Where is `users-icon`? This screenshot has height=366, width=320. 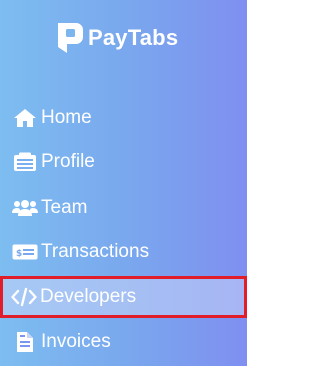 users-icon is located at coordinates (25, 208).